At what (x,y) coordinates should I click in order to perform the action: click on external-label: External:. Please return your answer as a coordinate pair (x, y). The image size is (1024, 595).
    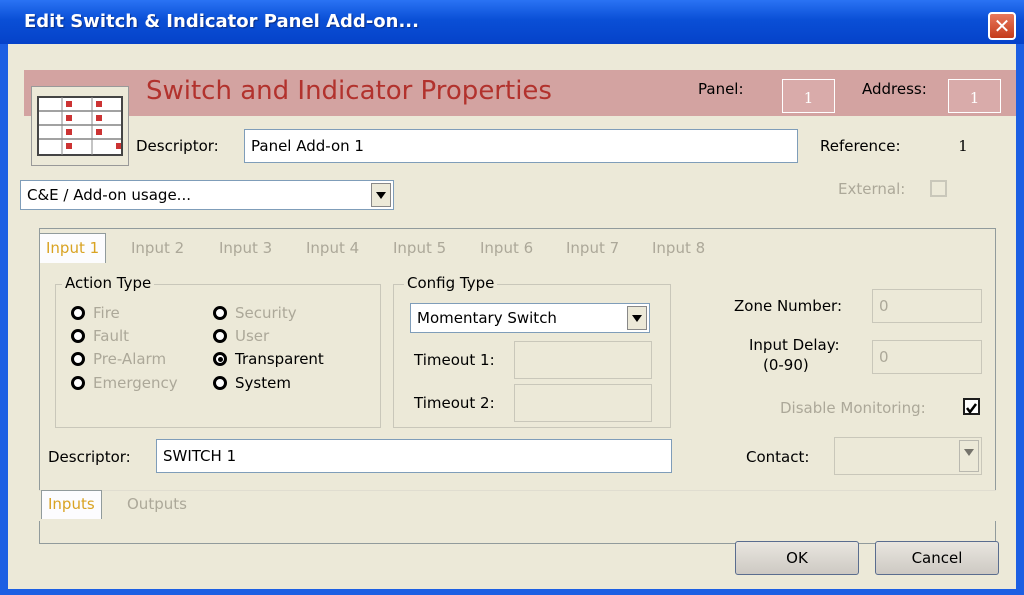
    Looking at the image, I should click on (872, 189).